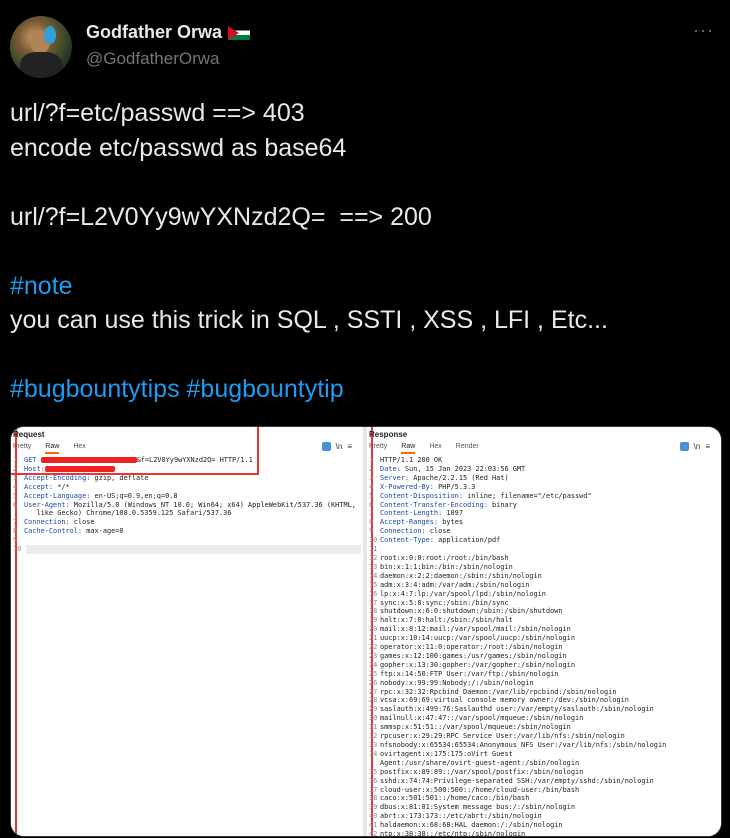  What do you see at coordinates (365, 251) in the screenshot?
I see `tweet-line` at bounding box center [365, 251].